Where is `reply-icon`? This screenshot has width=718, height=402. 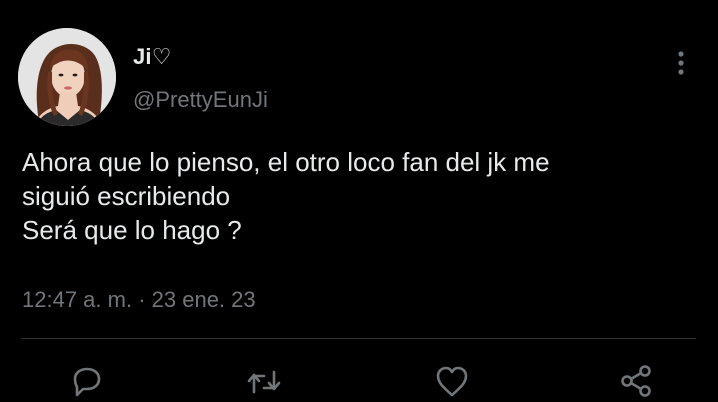 reply-icon is located at coordinates (87, 382).